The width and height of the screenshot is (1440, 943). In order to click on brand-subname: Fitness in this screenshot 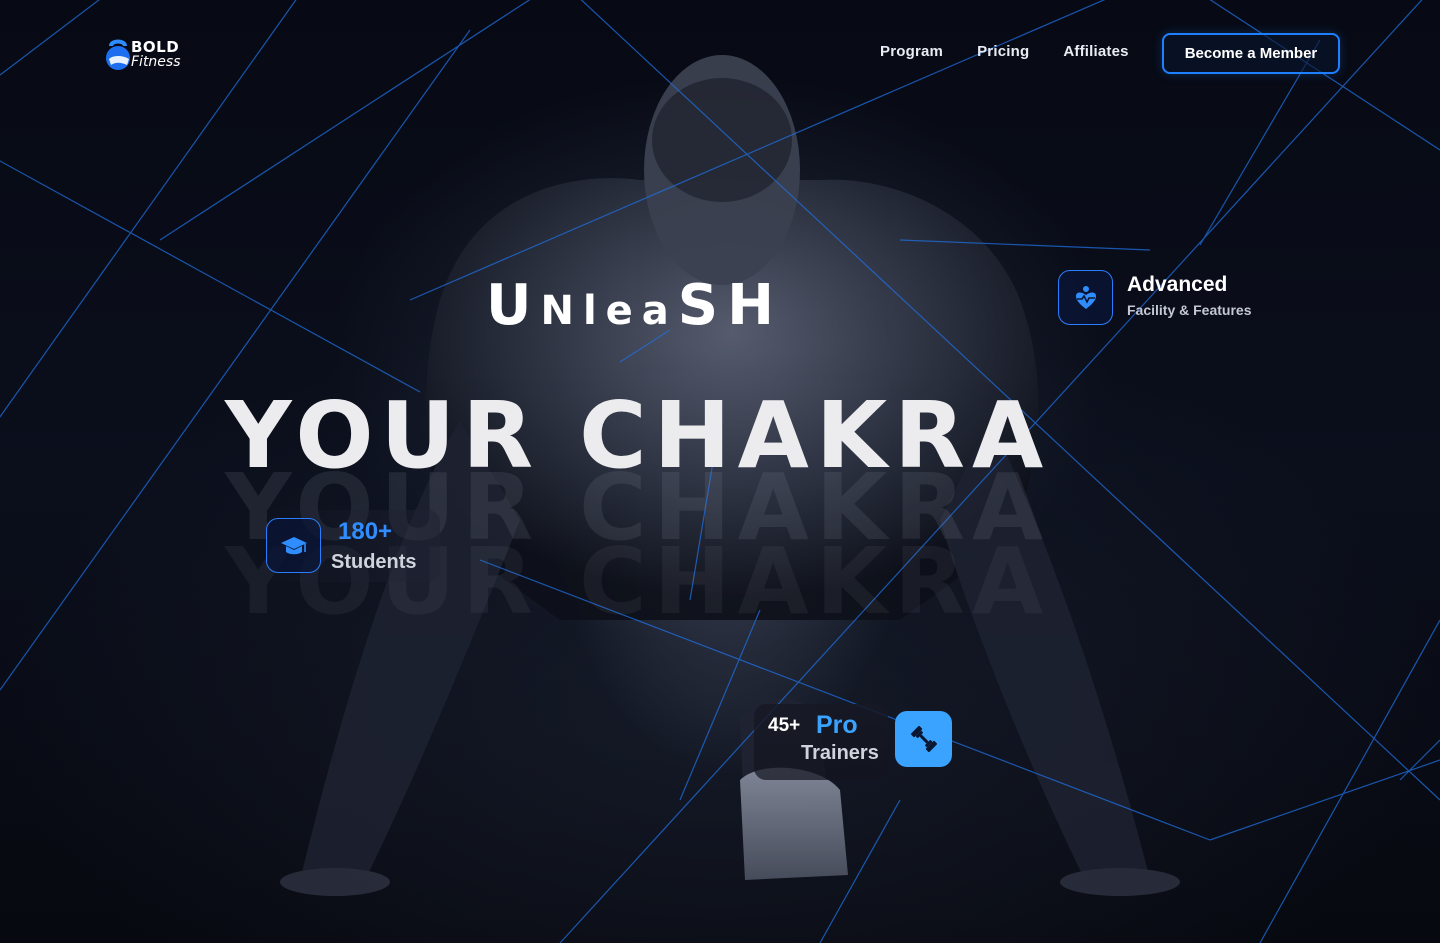, I will do `click(156, 61)`.